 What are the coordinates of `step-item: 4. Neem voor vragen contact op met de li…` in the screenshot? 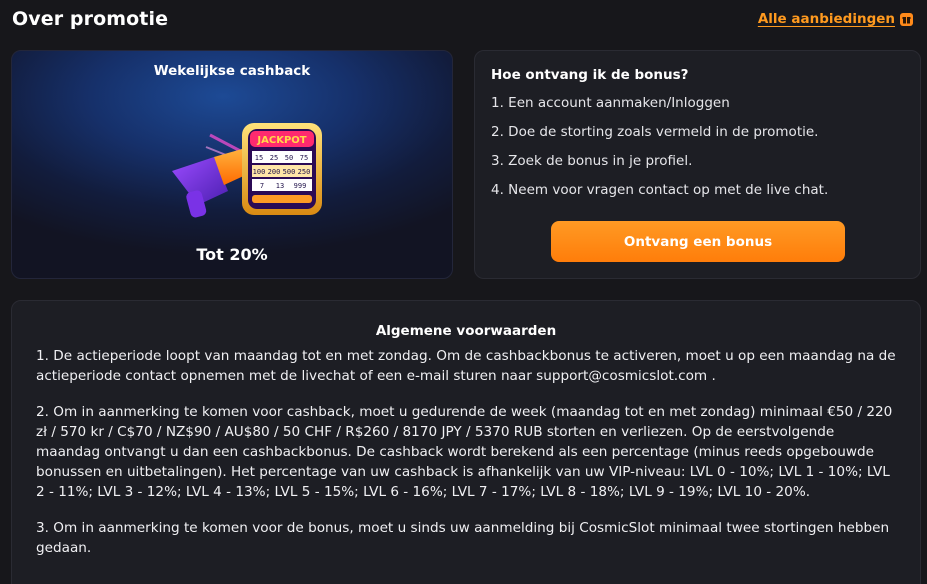 It's located at (660, 190).